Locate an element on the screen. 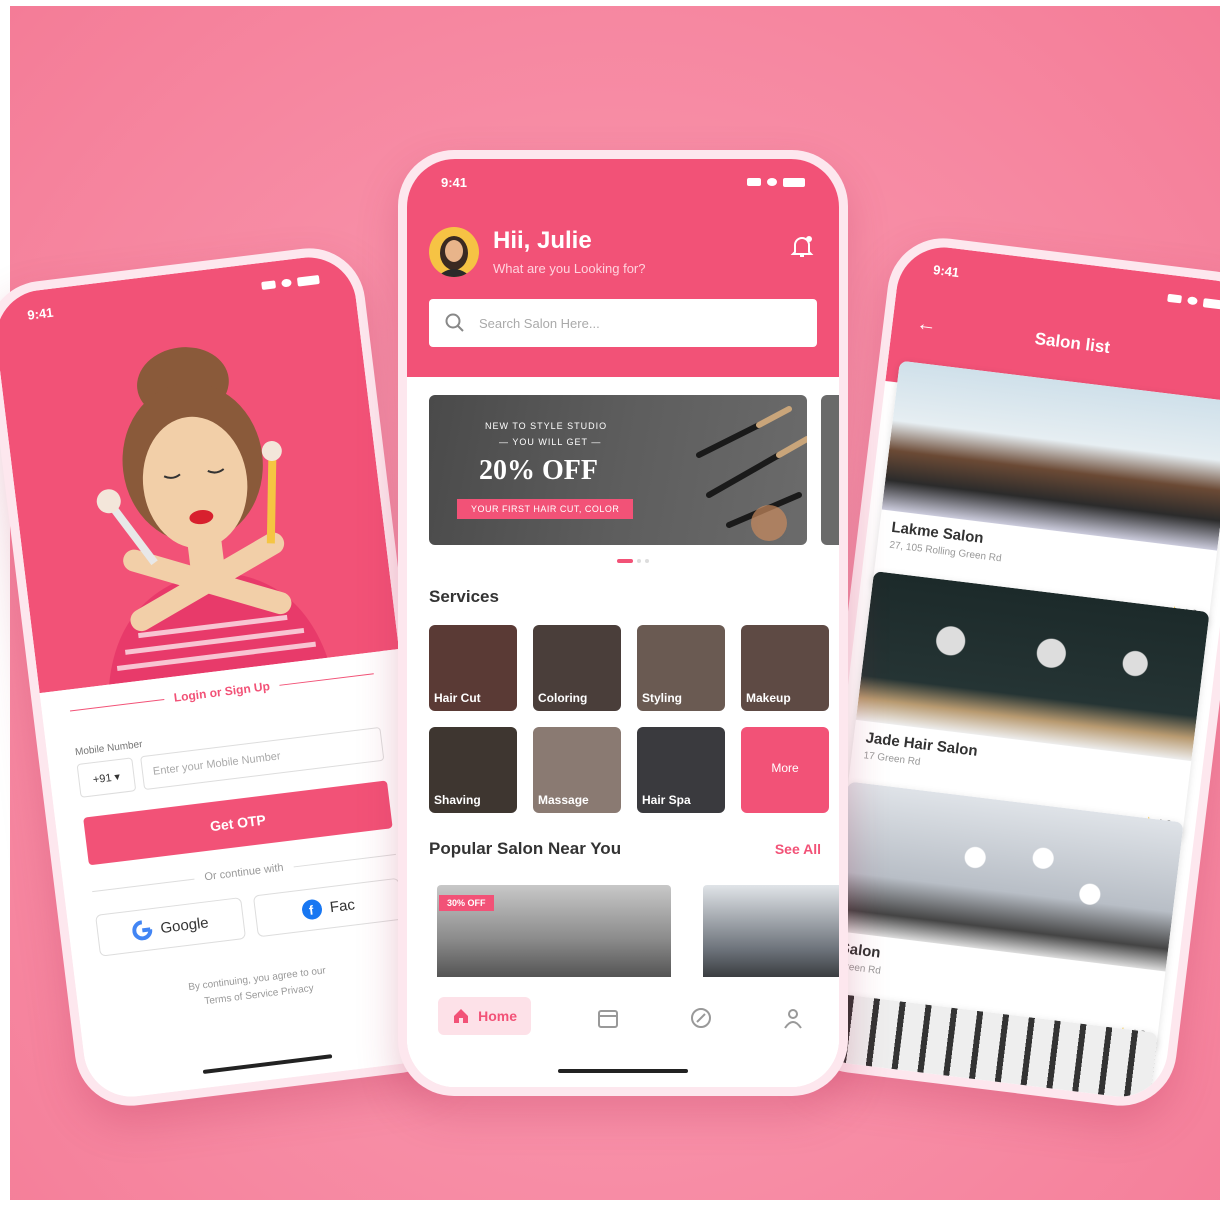 The height and width of the screenshot is (1206, 1220). service-tile: Styling is located at coordinates (681, 668).